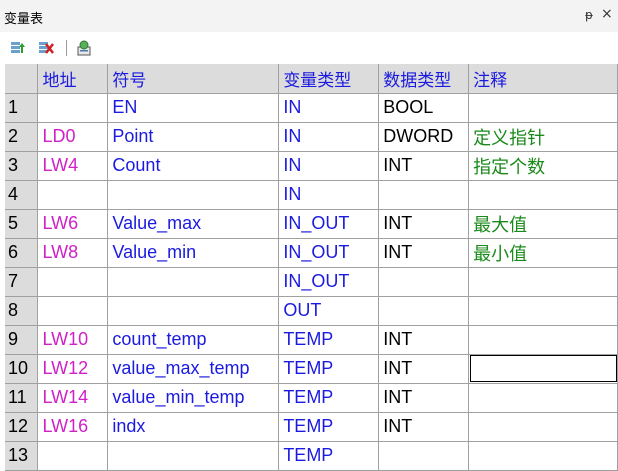  What do you see at coordinates (24, 19) in the screenshot?
I see `panel-title: 变量表` at bounding box center [24, 19].